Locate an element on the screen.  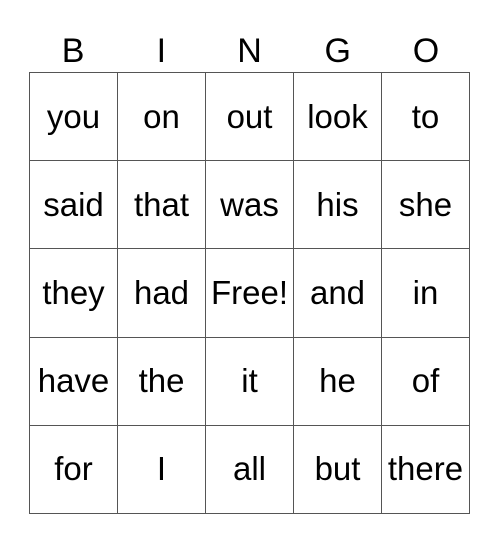
header-letter: N is located at coordinates (249, 51).